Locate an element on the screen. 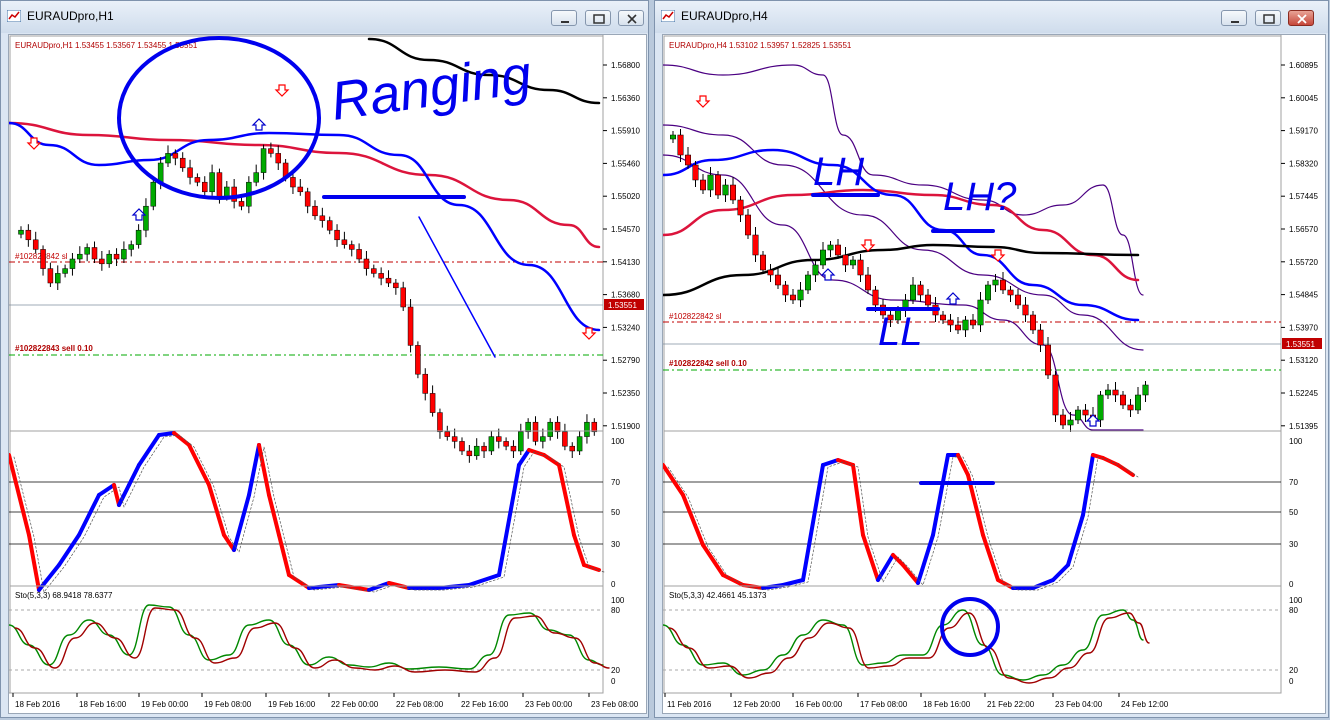 The image size is (1330, 720). sell-order-label: #102822843 sell 0.10 is located at coordinates (54, 348).